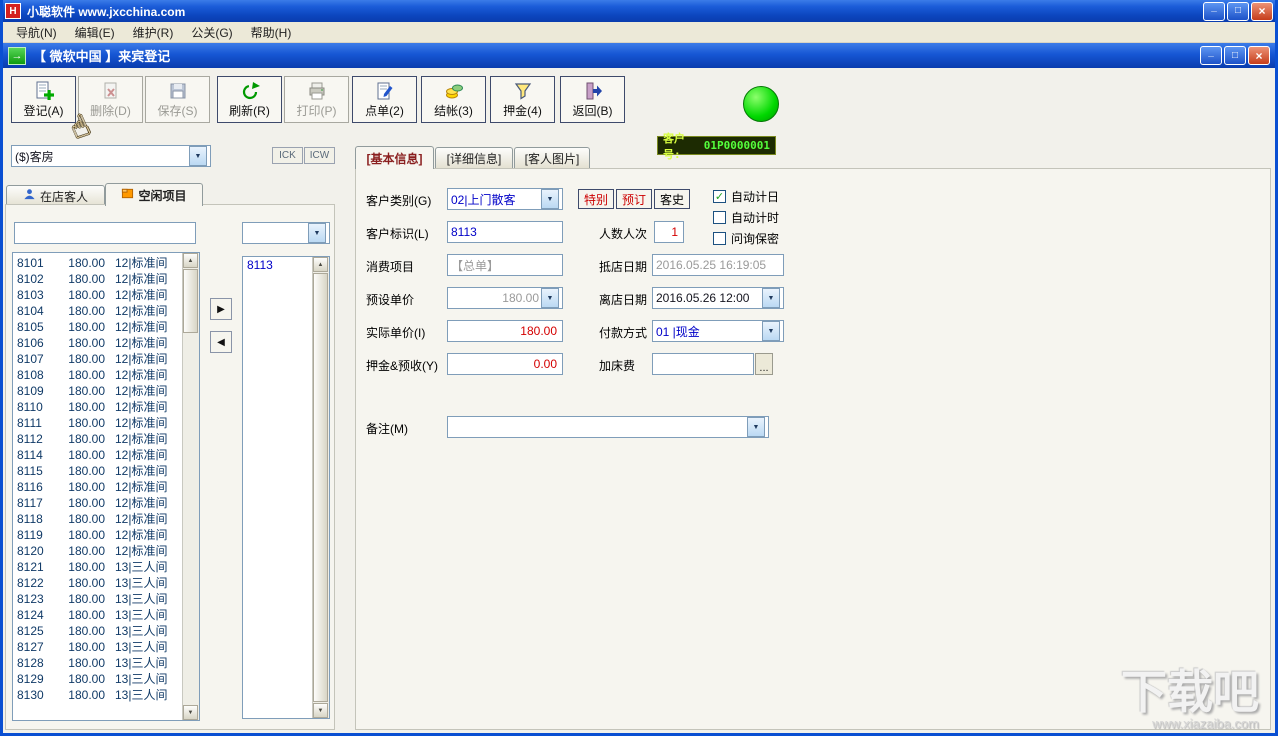 The width and height of the screenshot is (1278, 736). Describe the element at coordinates (98, 503) in the screenshot. I see `room-row: 8117 180.00 12|标准间` at that location.